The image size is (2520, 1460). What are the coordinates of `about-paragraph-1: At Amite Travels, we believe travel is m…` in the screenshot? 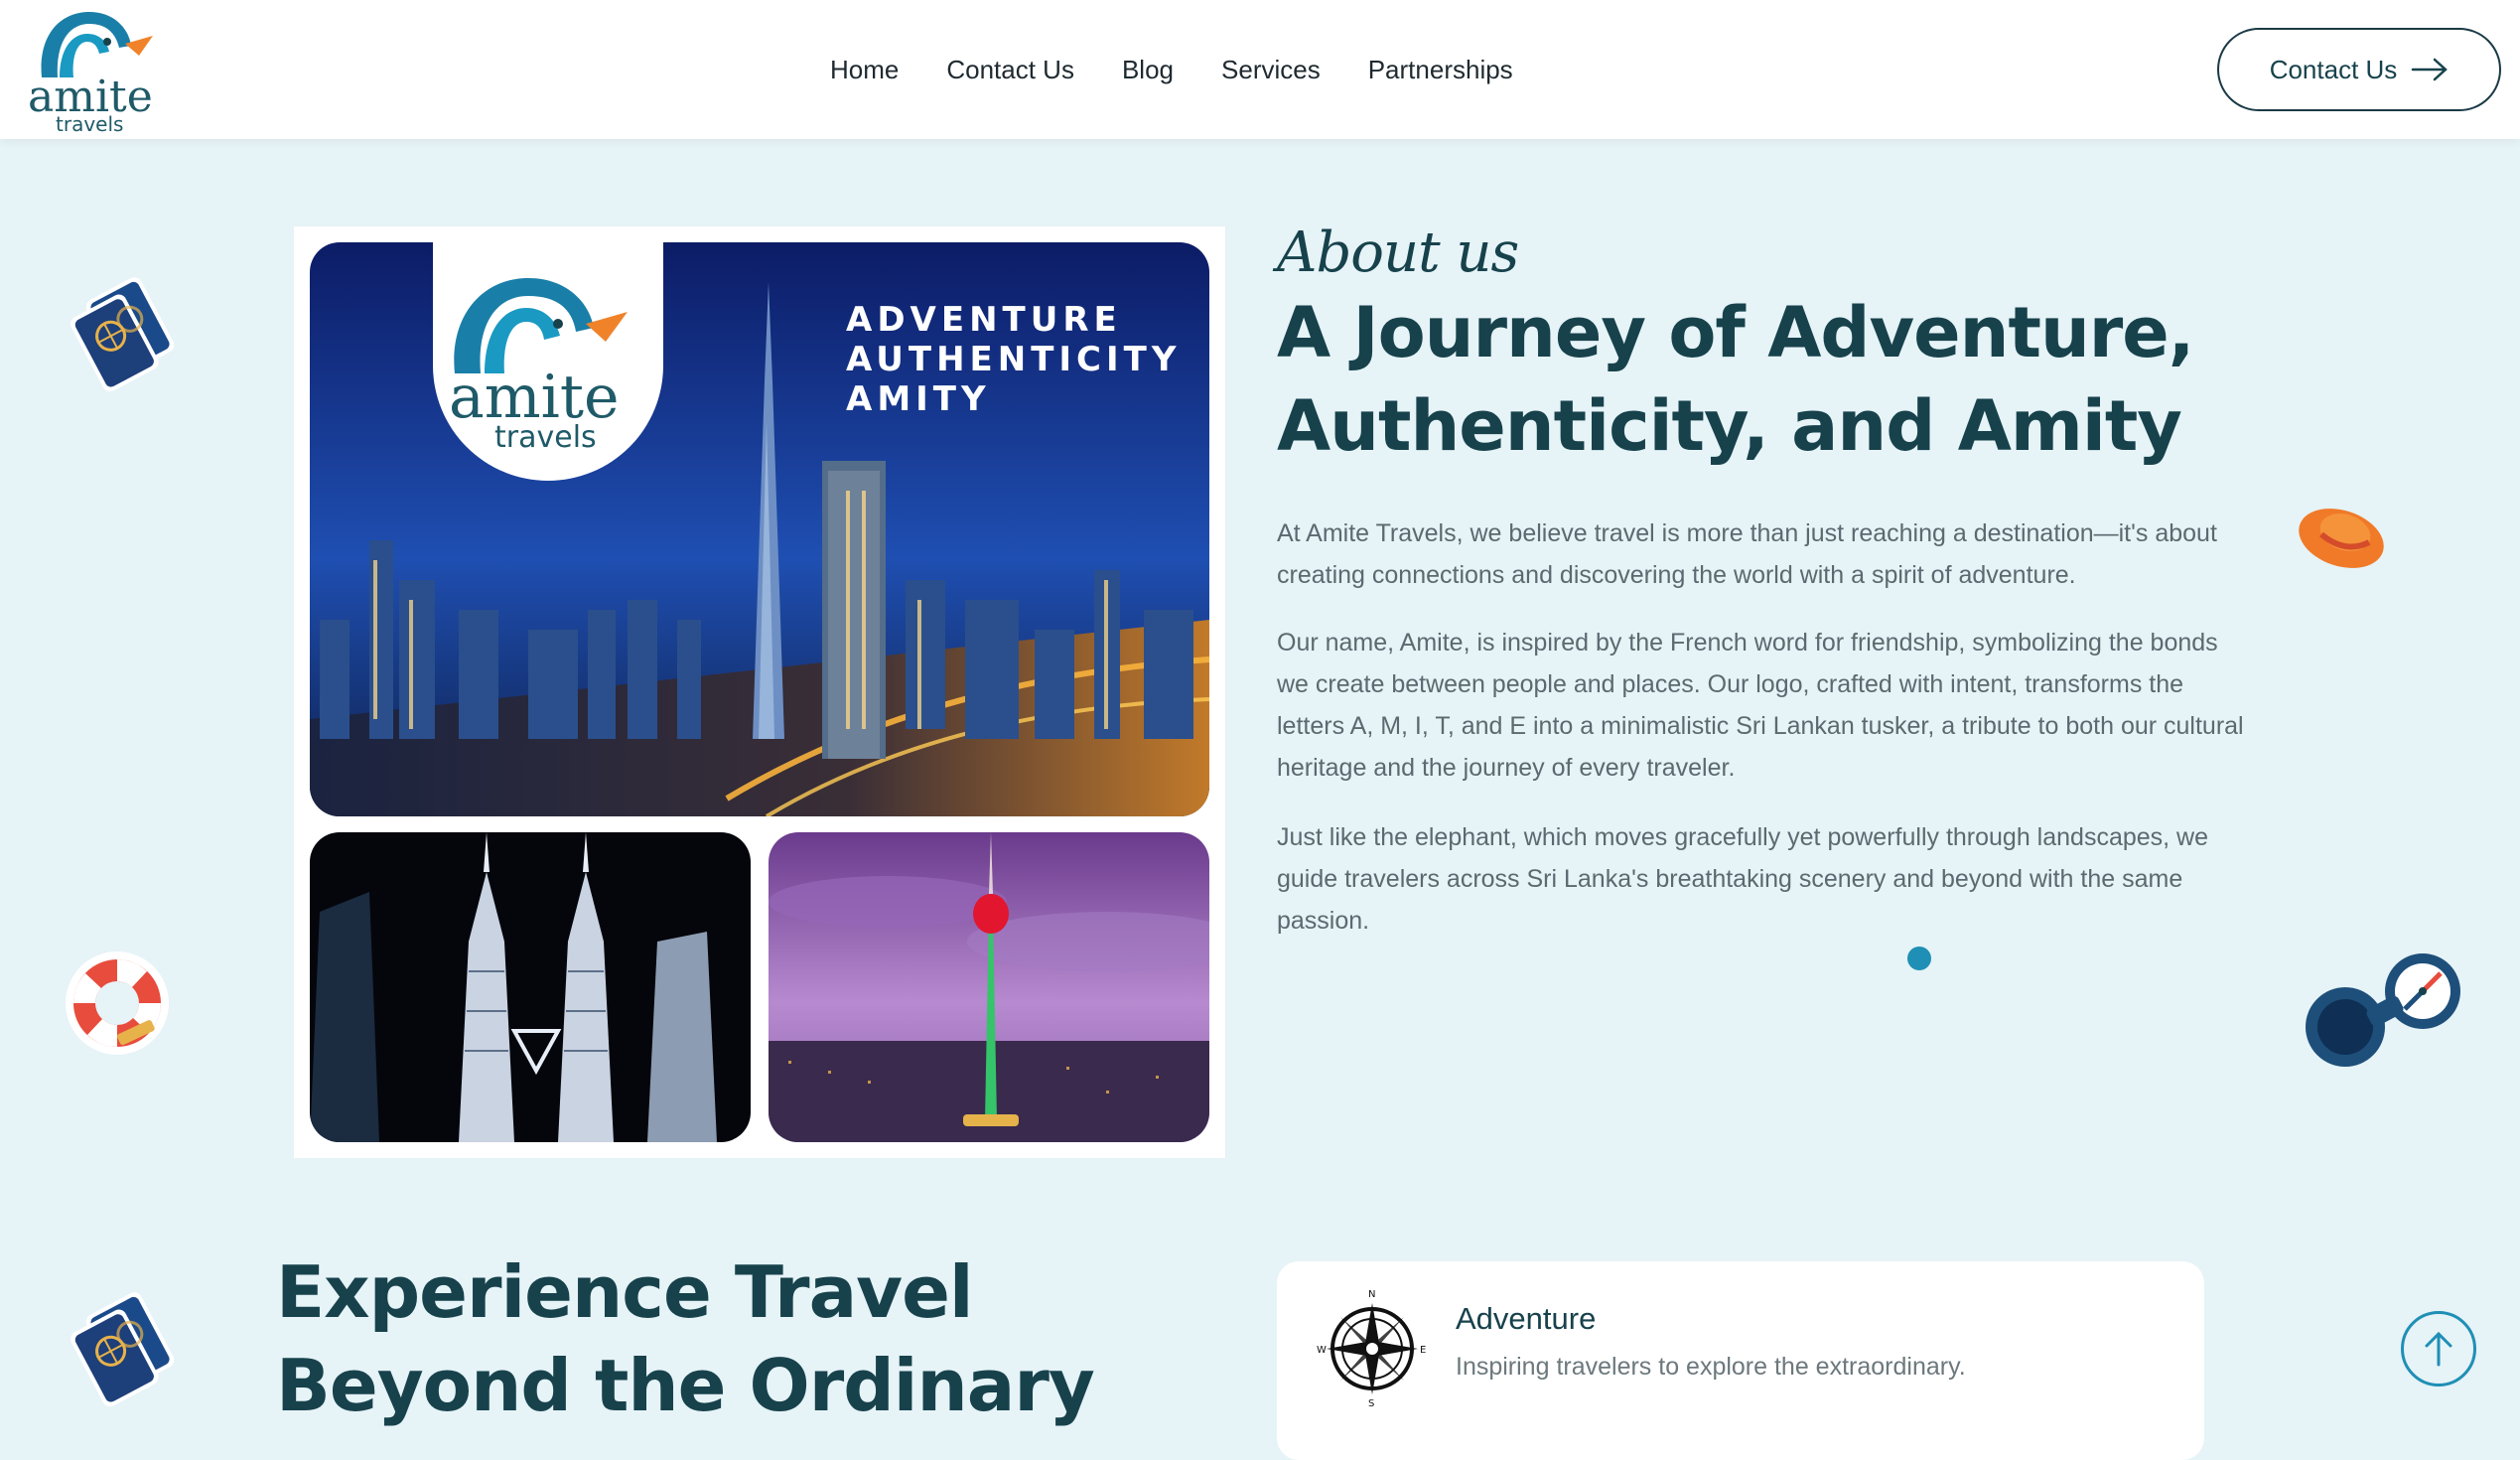 It's located at (1747, 554).